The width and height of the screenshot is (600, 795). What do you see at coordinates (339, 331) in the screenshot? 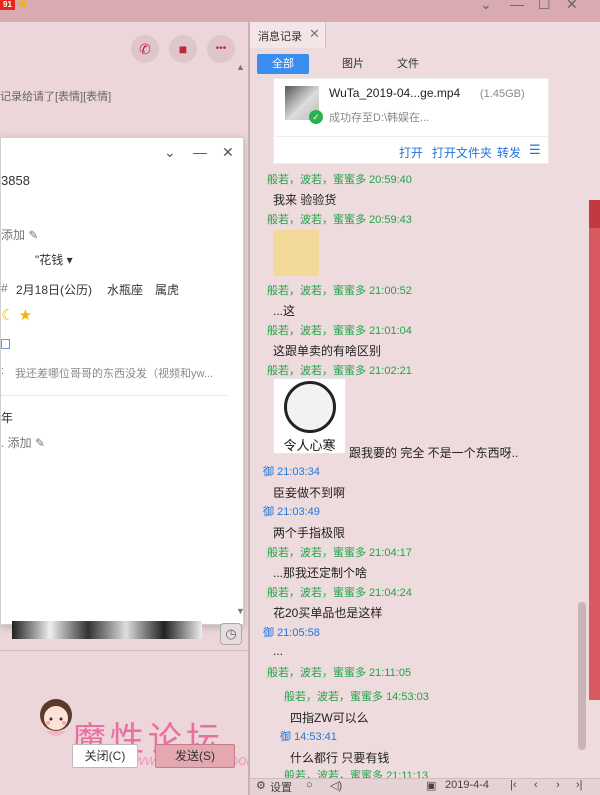
I see `message-header: 般若，波若，蜜蜜多 21:01:04` at bounding box center [339, 331].